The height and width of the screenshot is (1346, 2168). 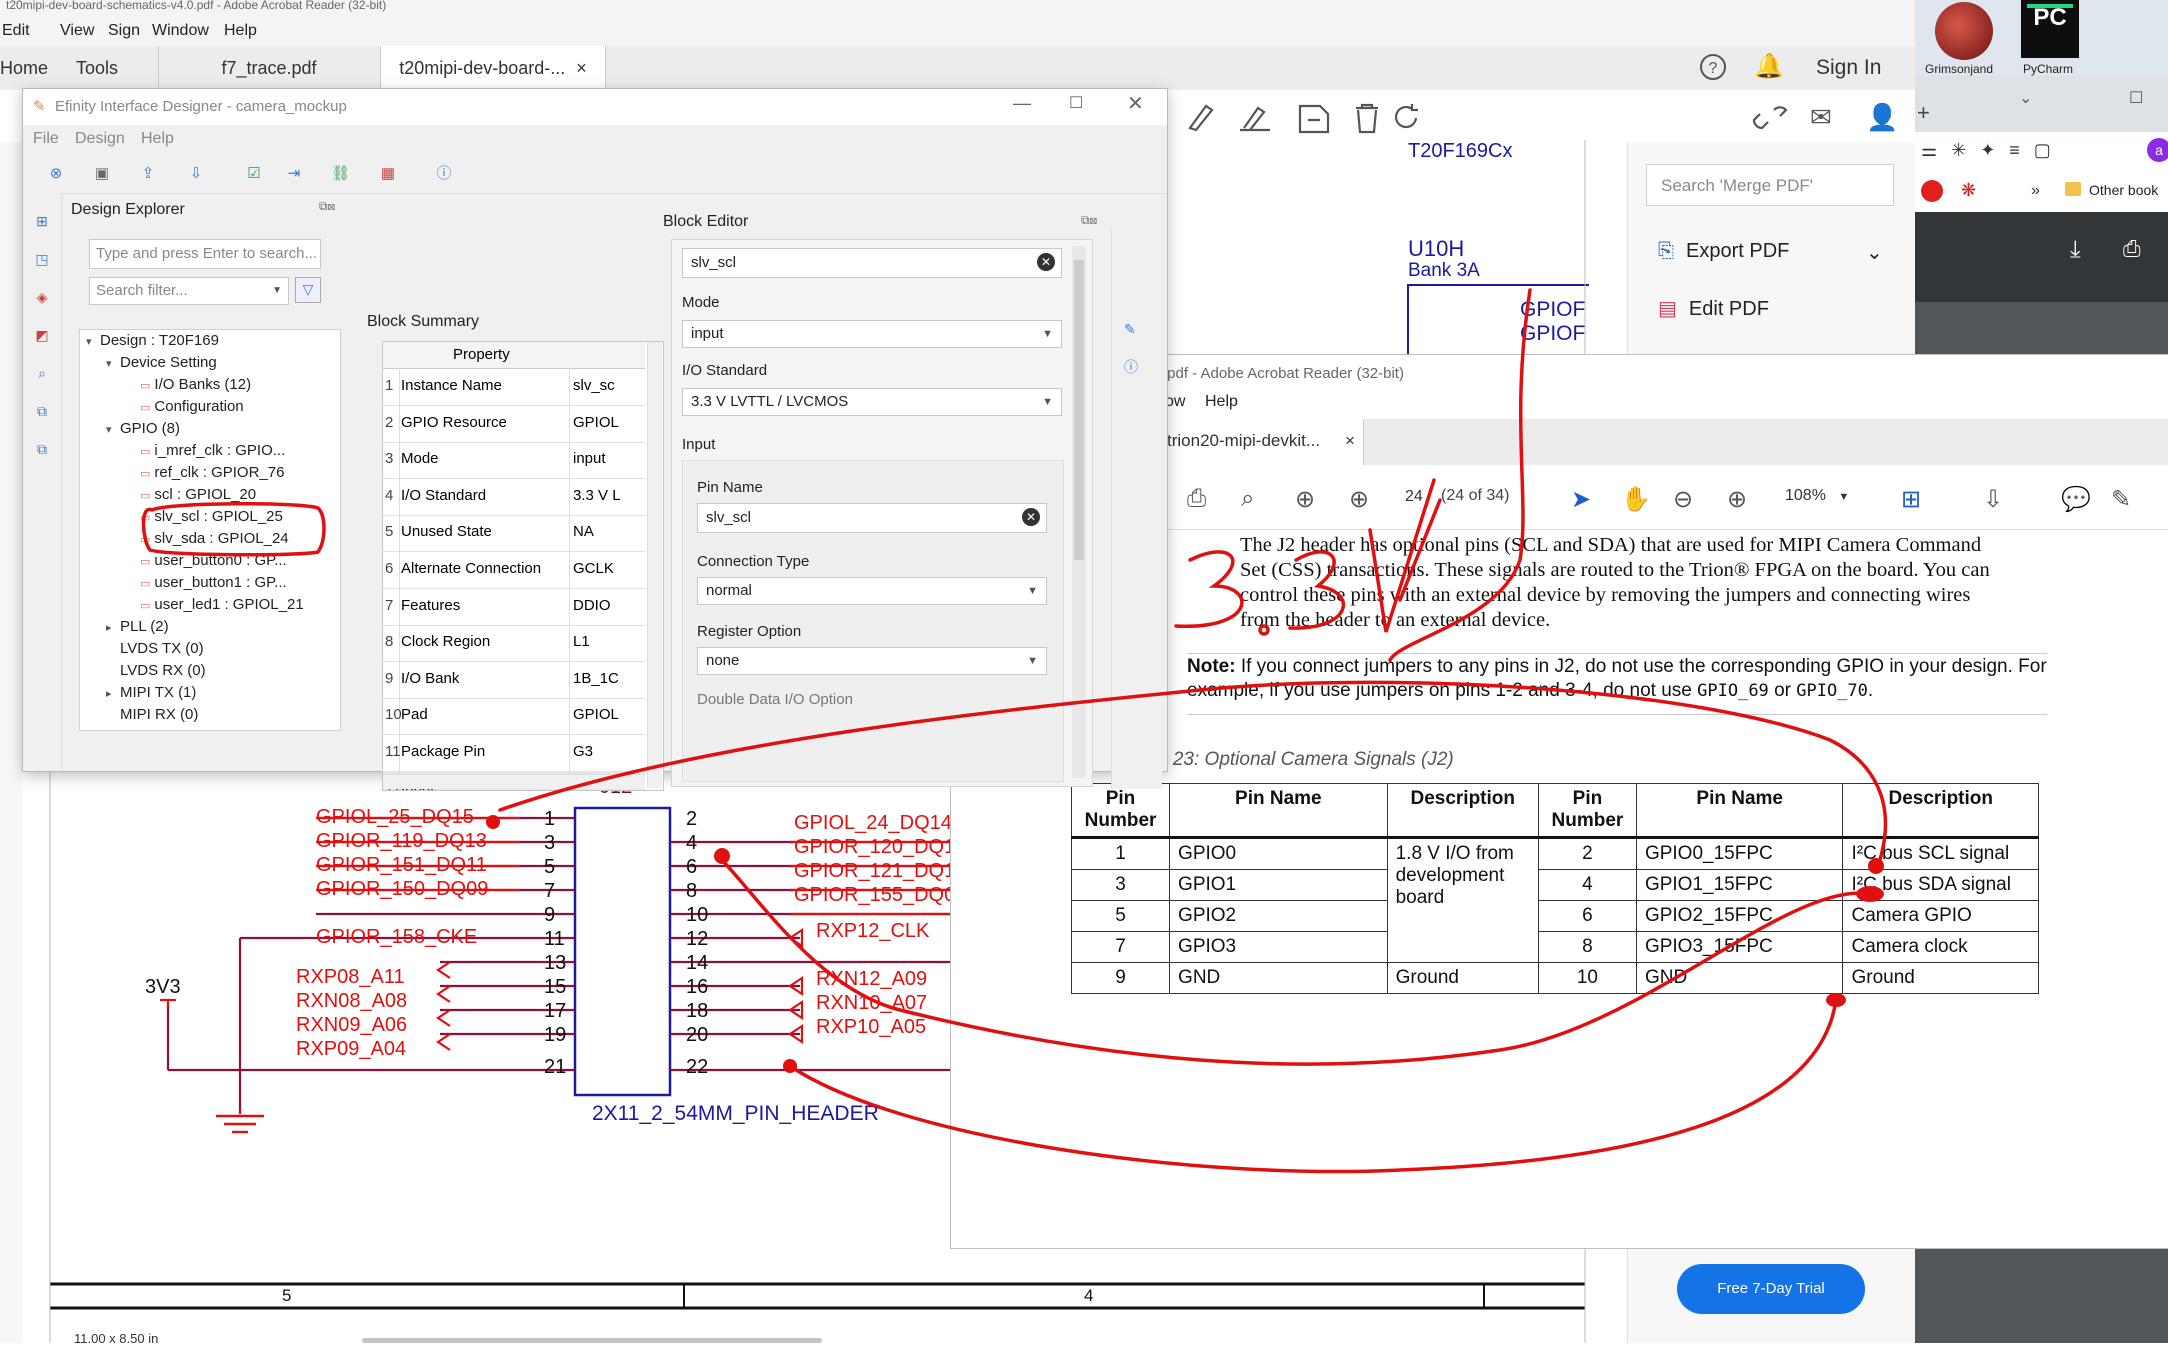 What do you see at coordinates (100, 139) in the screenshot?
I see `menu-design: Design` at bounding box center [100, 139].